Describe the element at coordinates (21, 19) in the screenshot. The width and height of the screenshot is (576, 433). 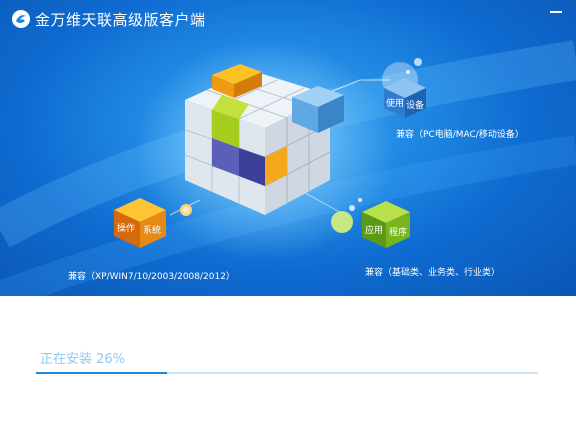
I see `app-logo-icon` at that location.